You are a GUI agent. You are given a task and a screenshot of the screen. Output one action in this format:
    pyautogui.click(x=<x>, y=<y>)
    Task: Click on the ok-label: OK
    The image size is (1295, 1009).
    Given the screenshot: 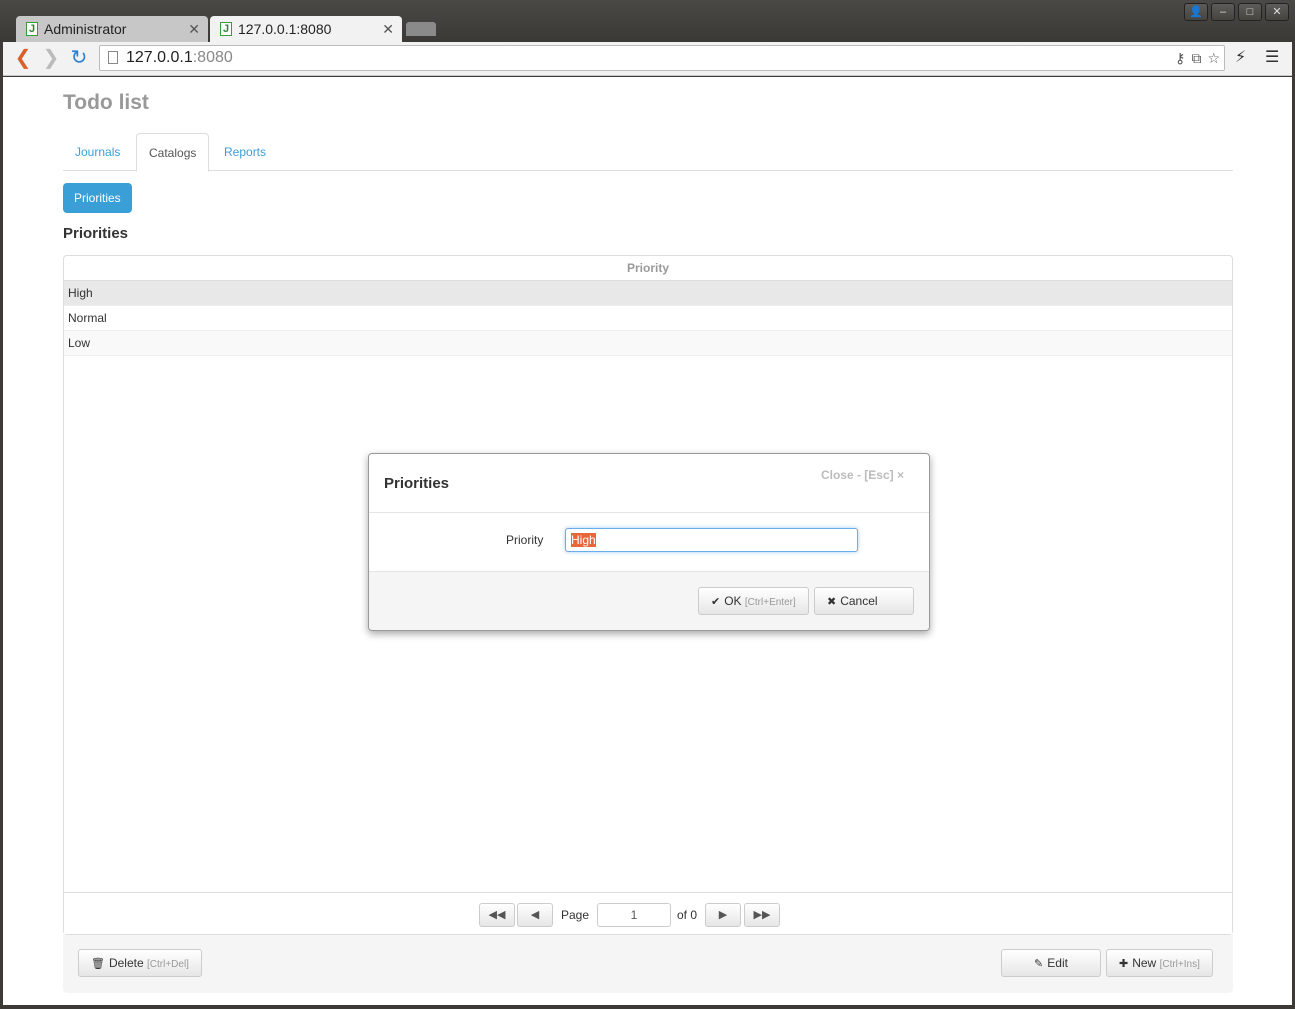 What is the action you would take?
    pyautogui.click(x=733, y=601)
    